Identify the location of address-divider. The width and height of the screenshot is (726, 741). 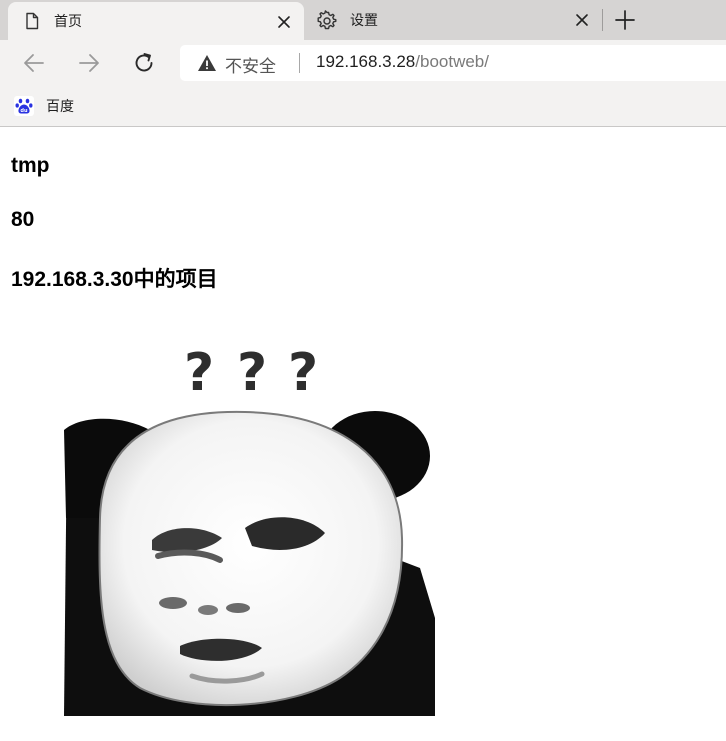
(299, 63).